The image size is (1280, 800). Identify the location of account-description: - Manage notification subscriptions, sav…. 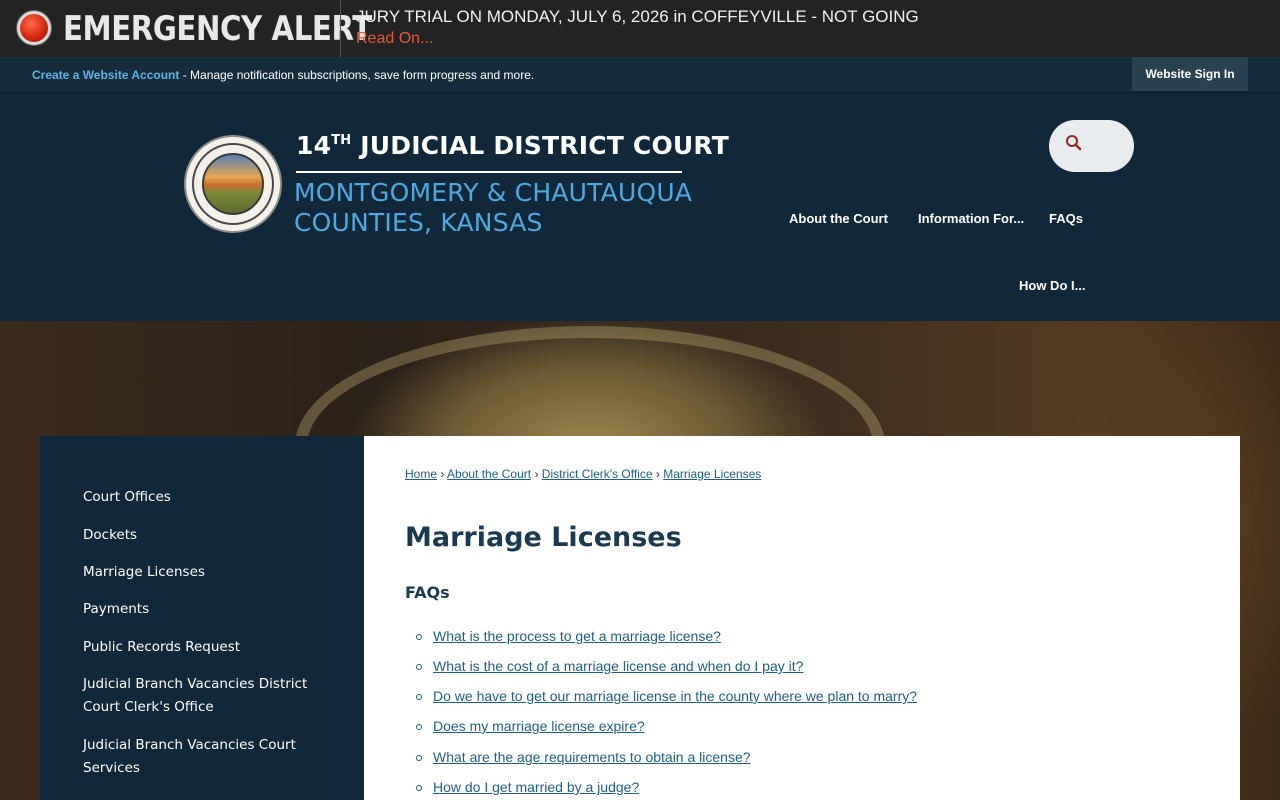
(357, 75).